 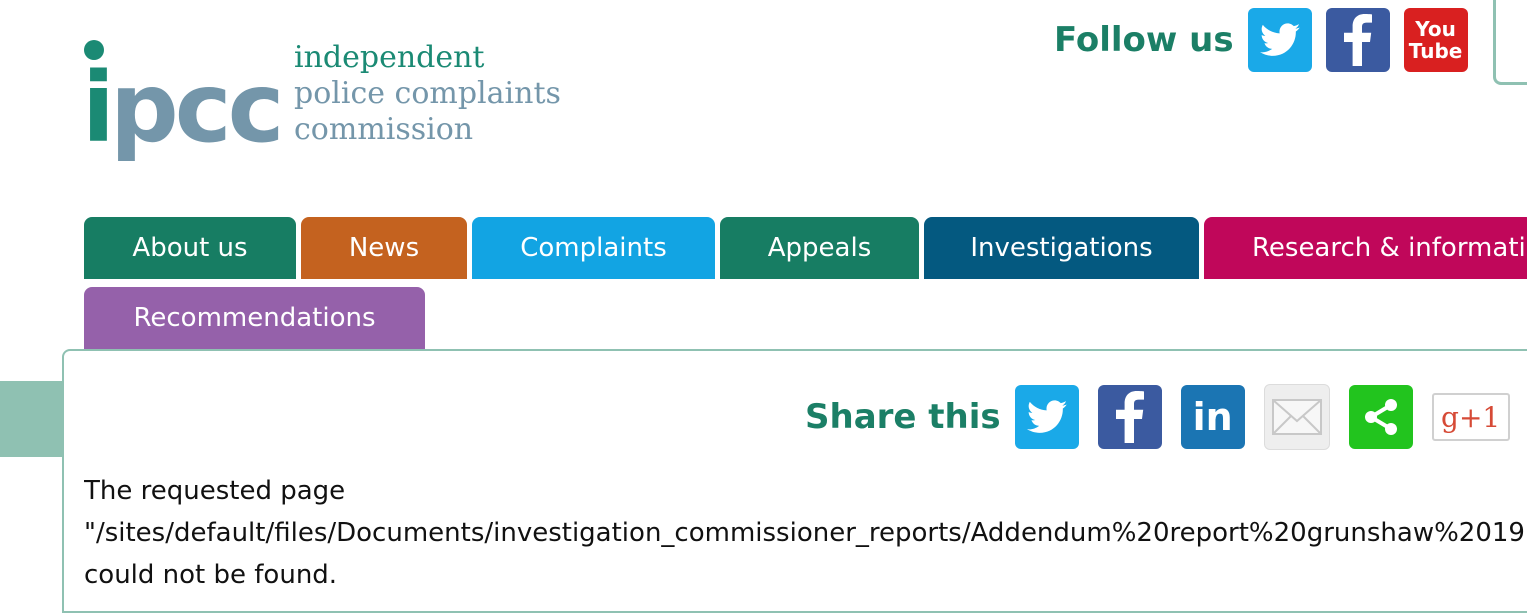 I want to click on search-box-edge, so click(x=1510, y=42).